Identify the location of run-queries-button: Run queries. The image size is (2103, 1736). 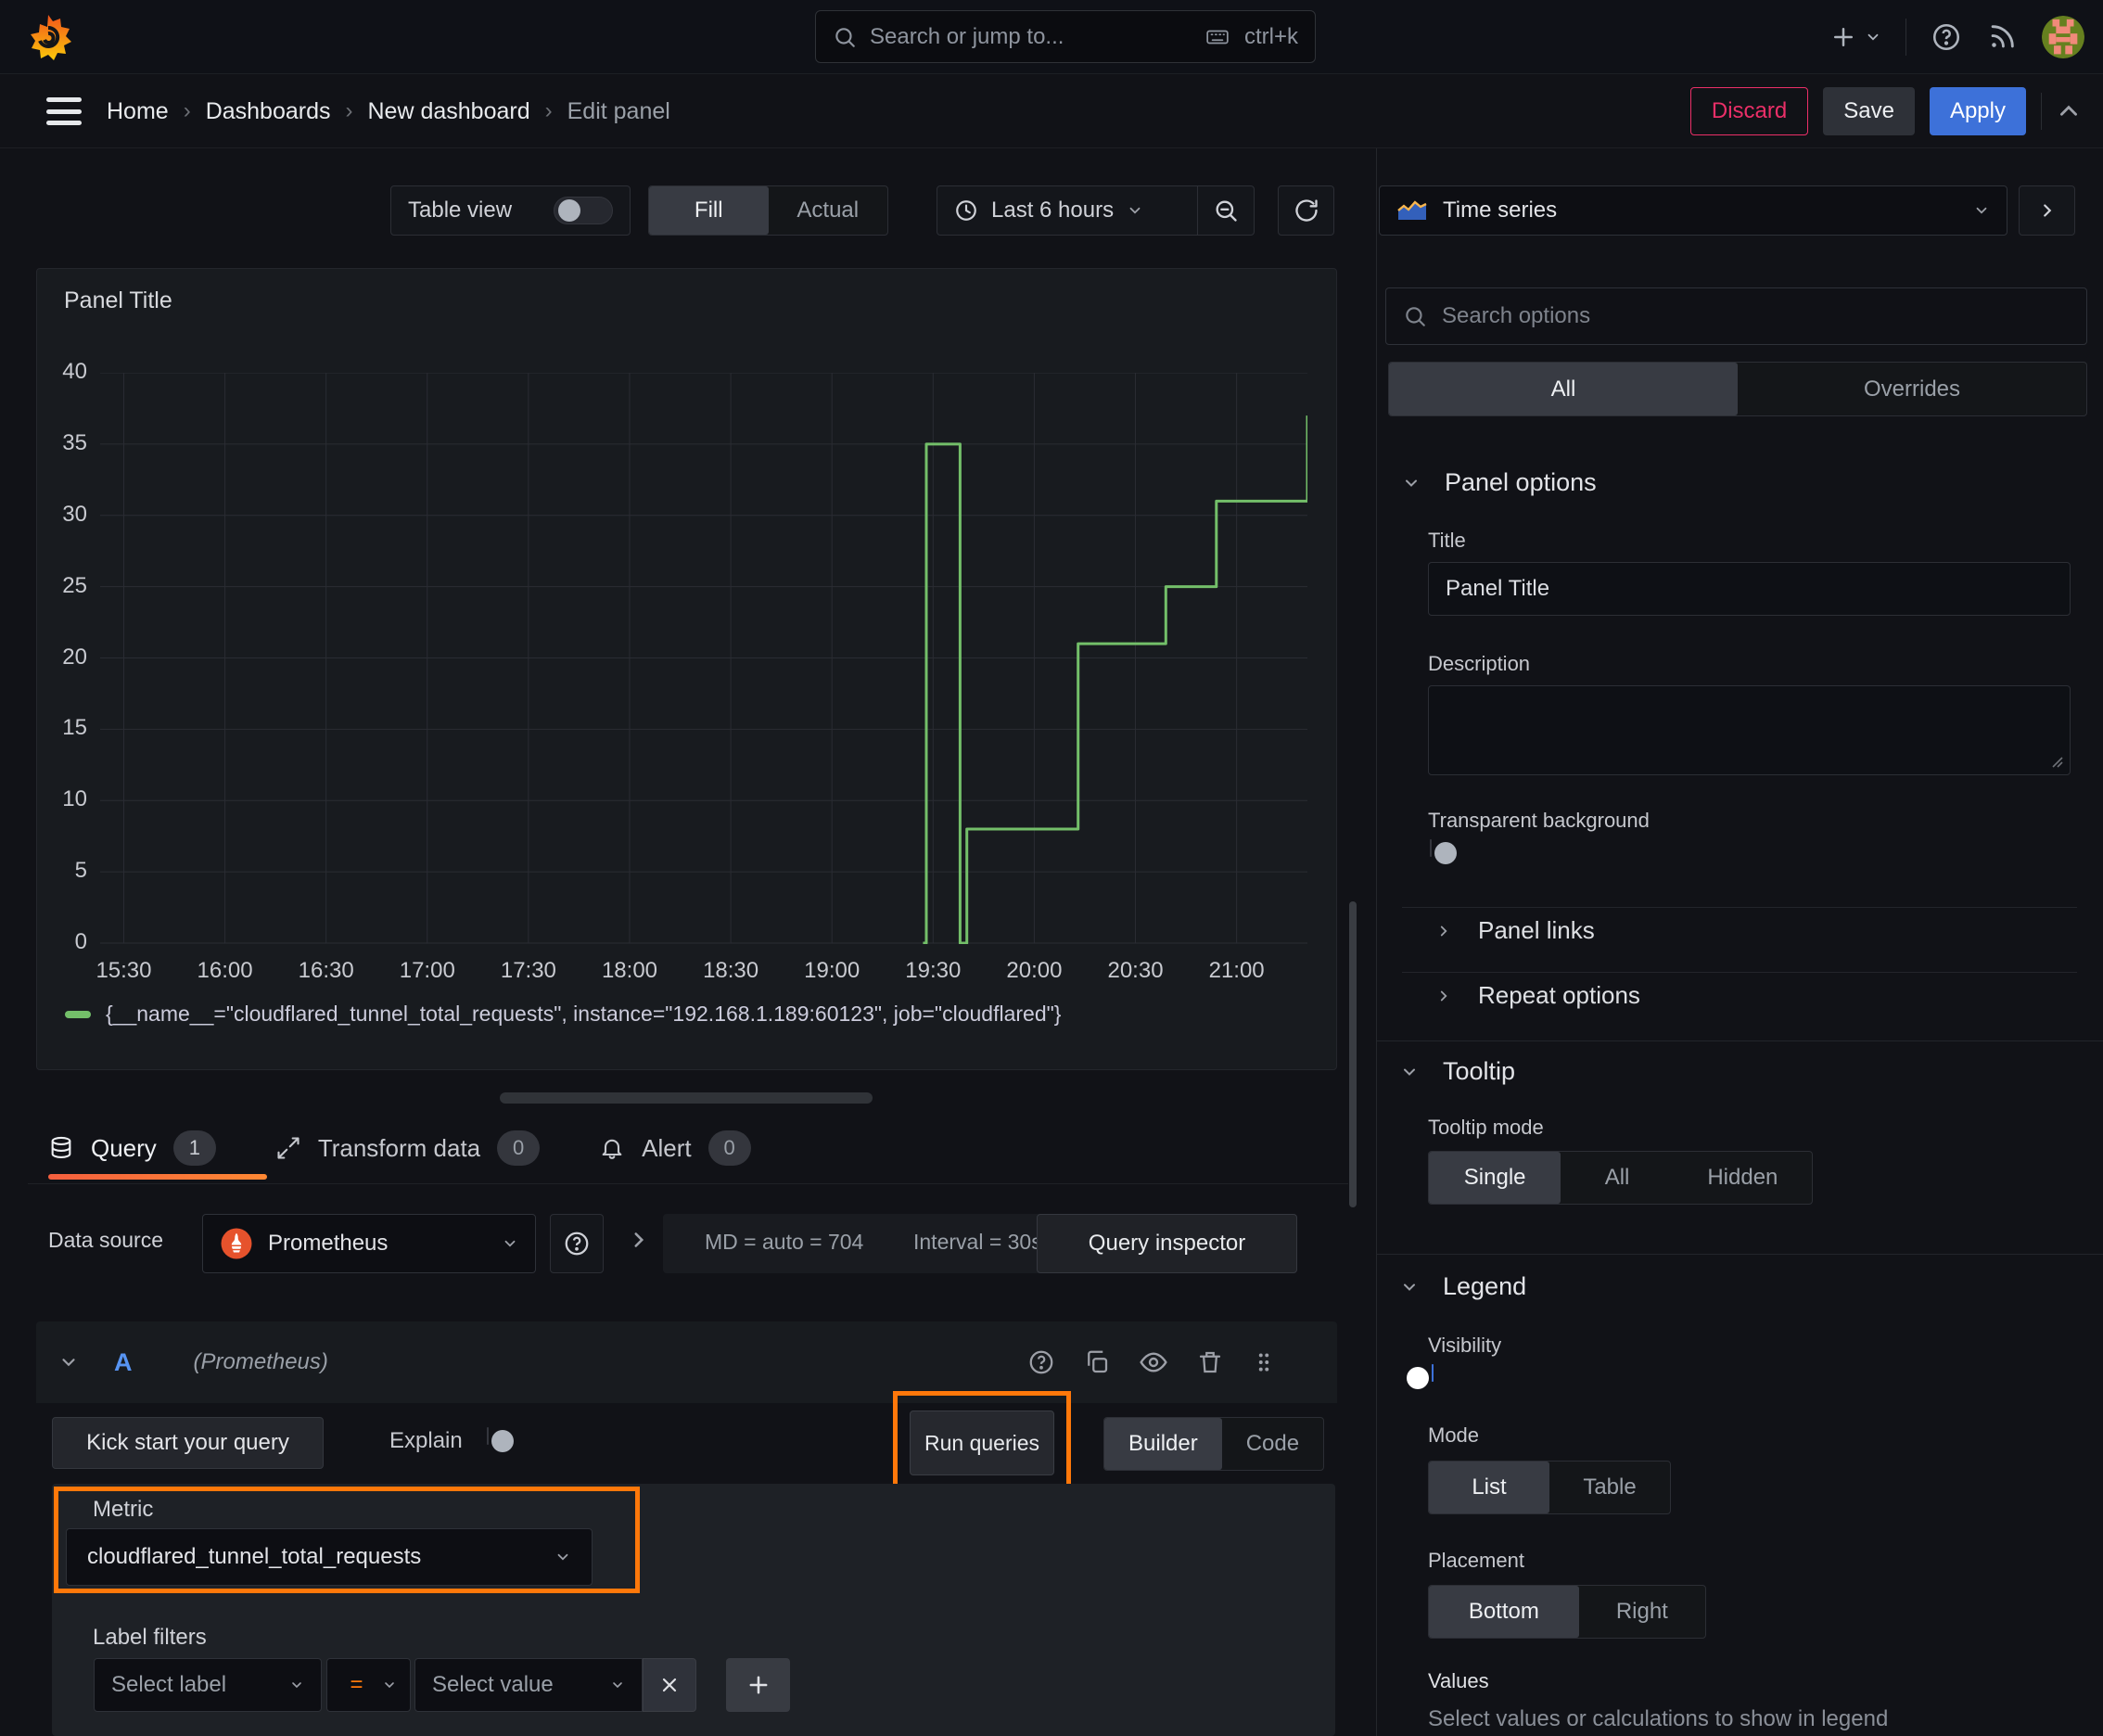
(982, 1442).